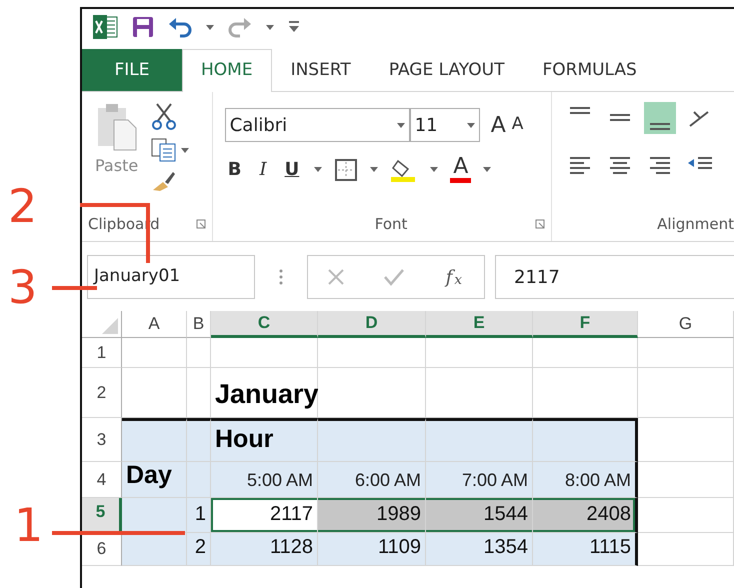 Image resolution: width=734 pixels, height=588 pixels. Describe the element at coordinates (479, 324) in the screenshot. I see `column-header: E` at that location.